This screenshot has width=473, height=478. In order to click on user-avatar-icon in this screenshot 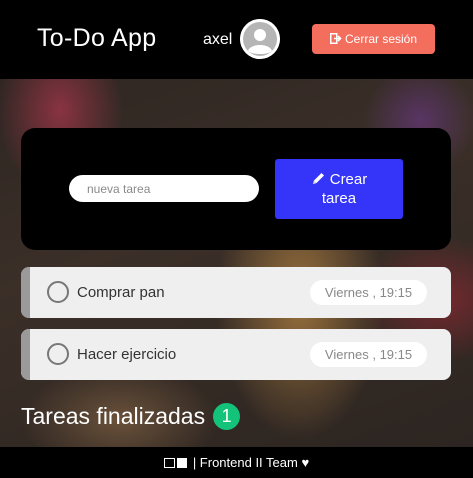, I will do `click(260, 39)`.